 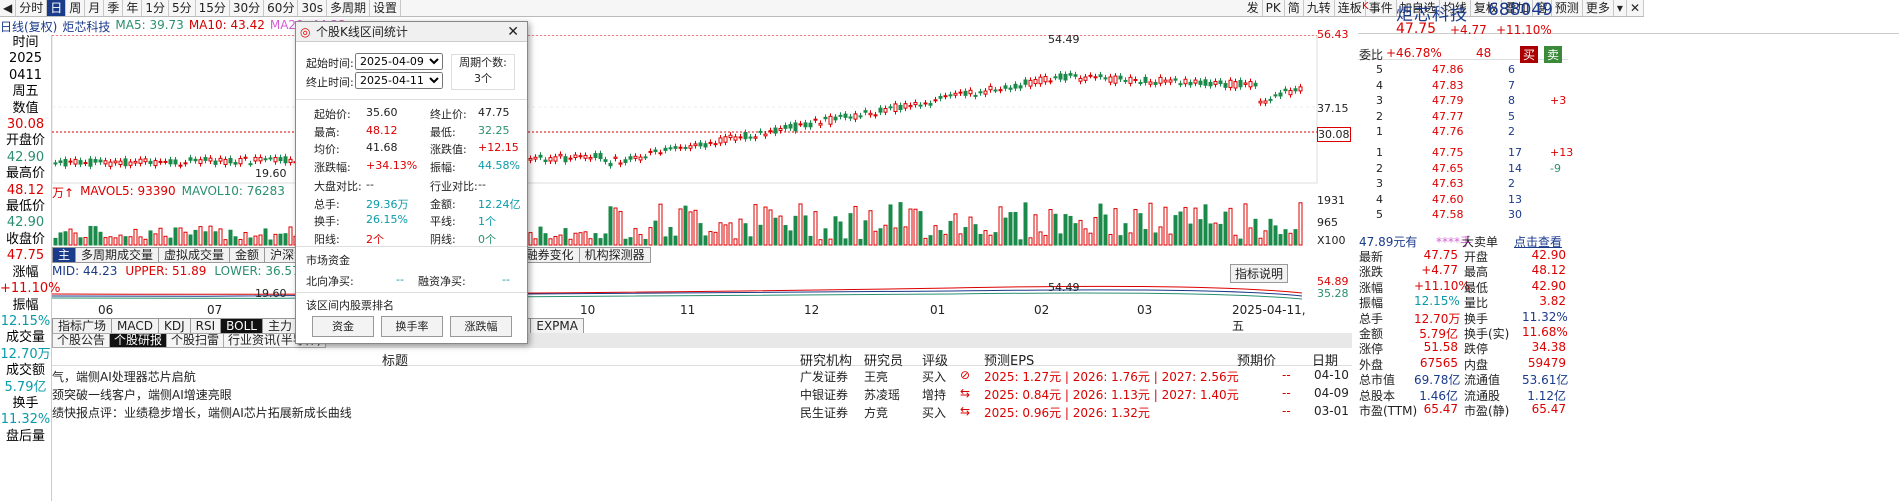 I want to click on indicator-tab: 指标广场, so click(x=82, y=326).